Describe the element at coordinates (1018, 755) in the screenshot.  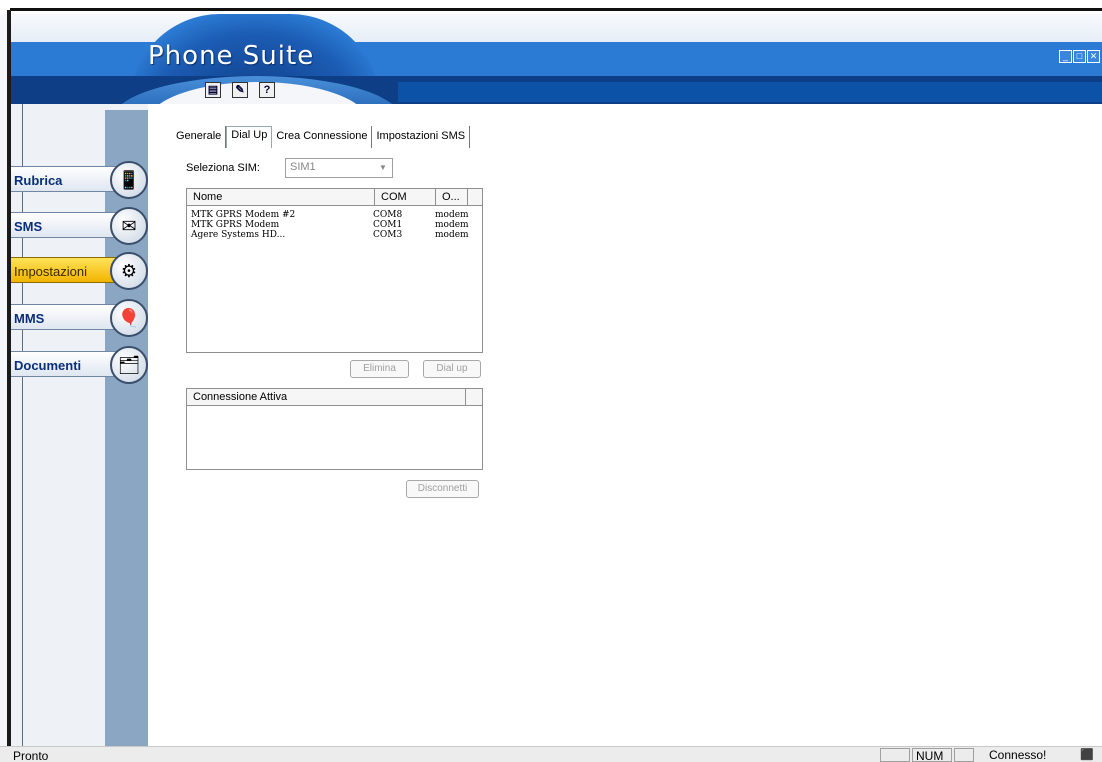
I see `status-connection: Connesso!` at that location.